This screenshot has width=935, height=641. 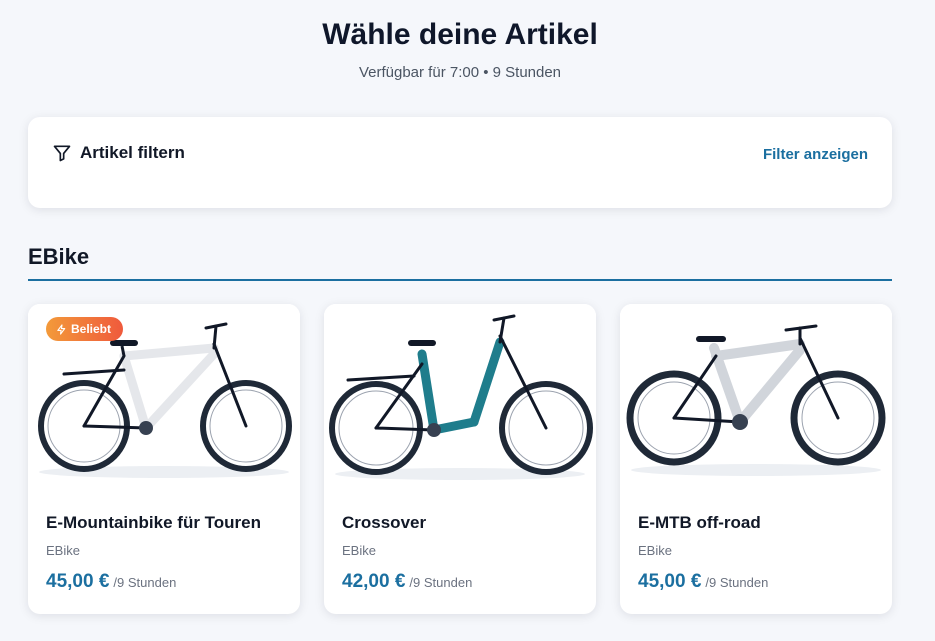 What do you see at coordinates (384, 522) in the screenshot?
I see `product-name: Crossover` at bounding box center [384, 522].